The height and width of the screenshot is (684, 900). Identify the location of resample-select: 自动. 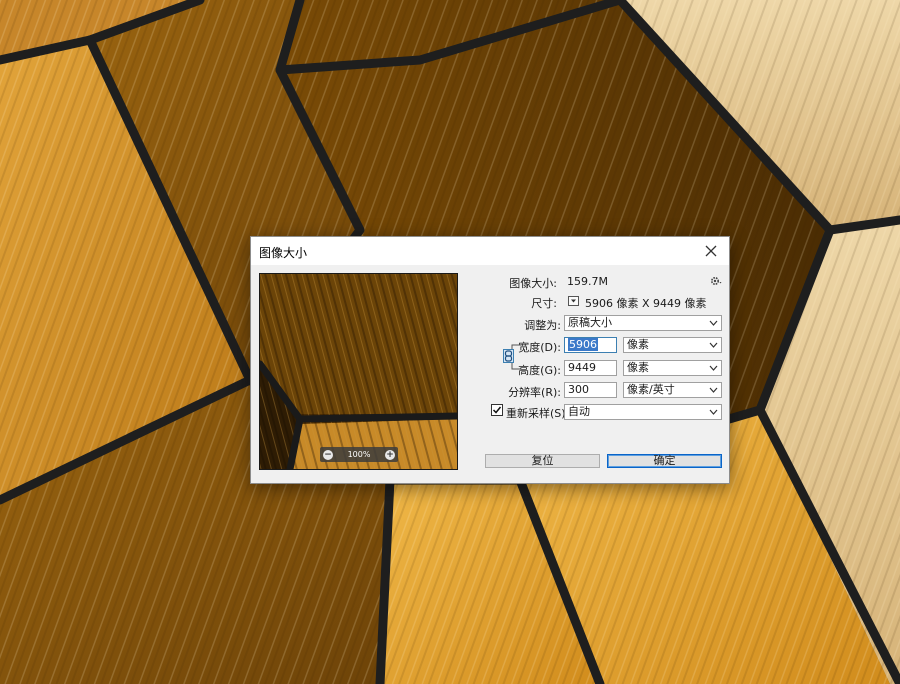
(643, 412).